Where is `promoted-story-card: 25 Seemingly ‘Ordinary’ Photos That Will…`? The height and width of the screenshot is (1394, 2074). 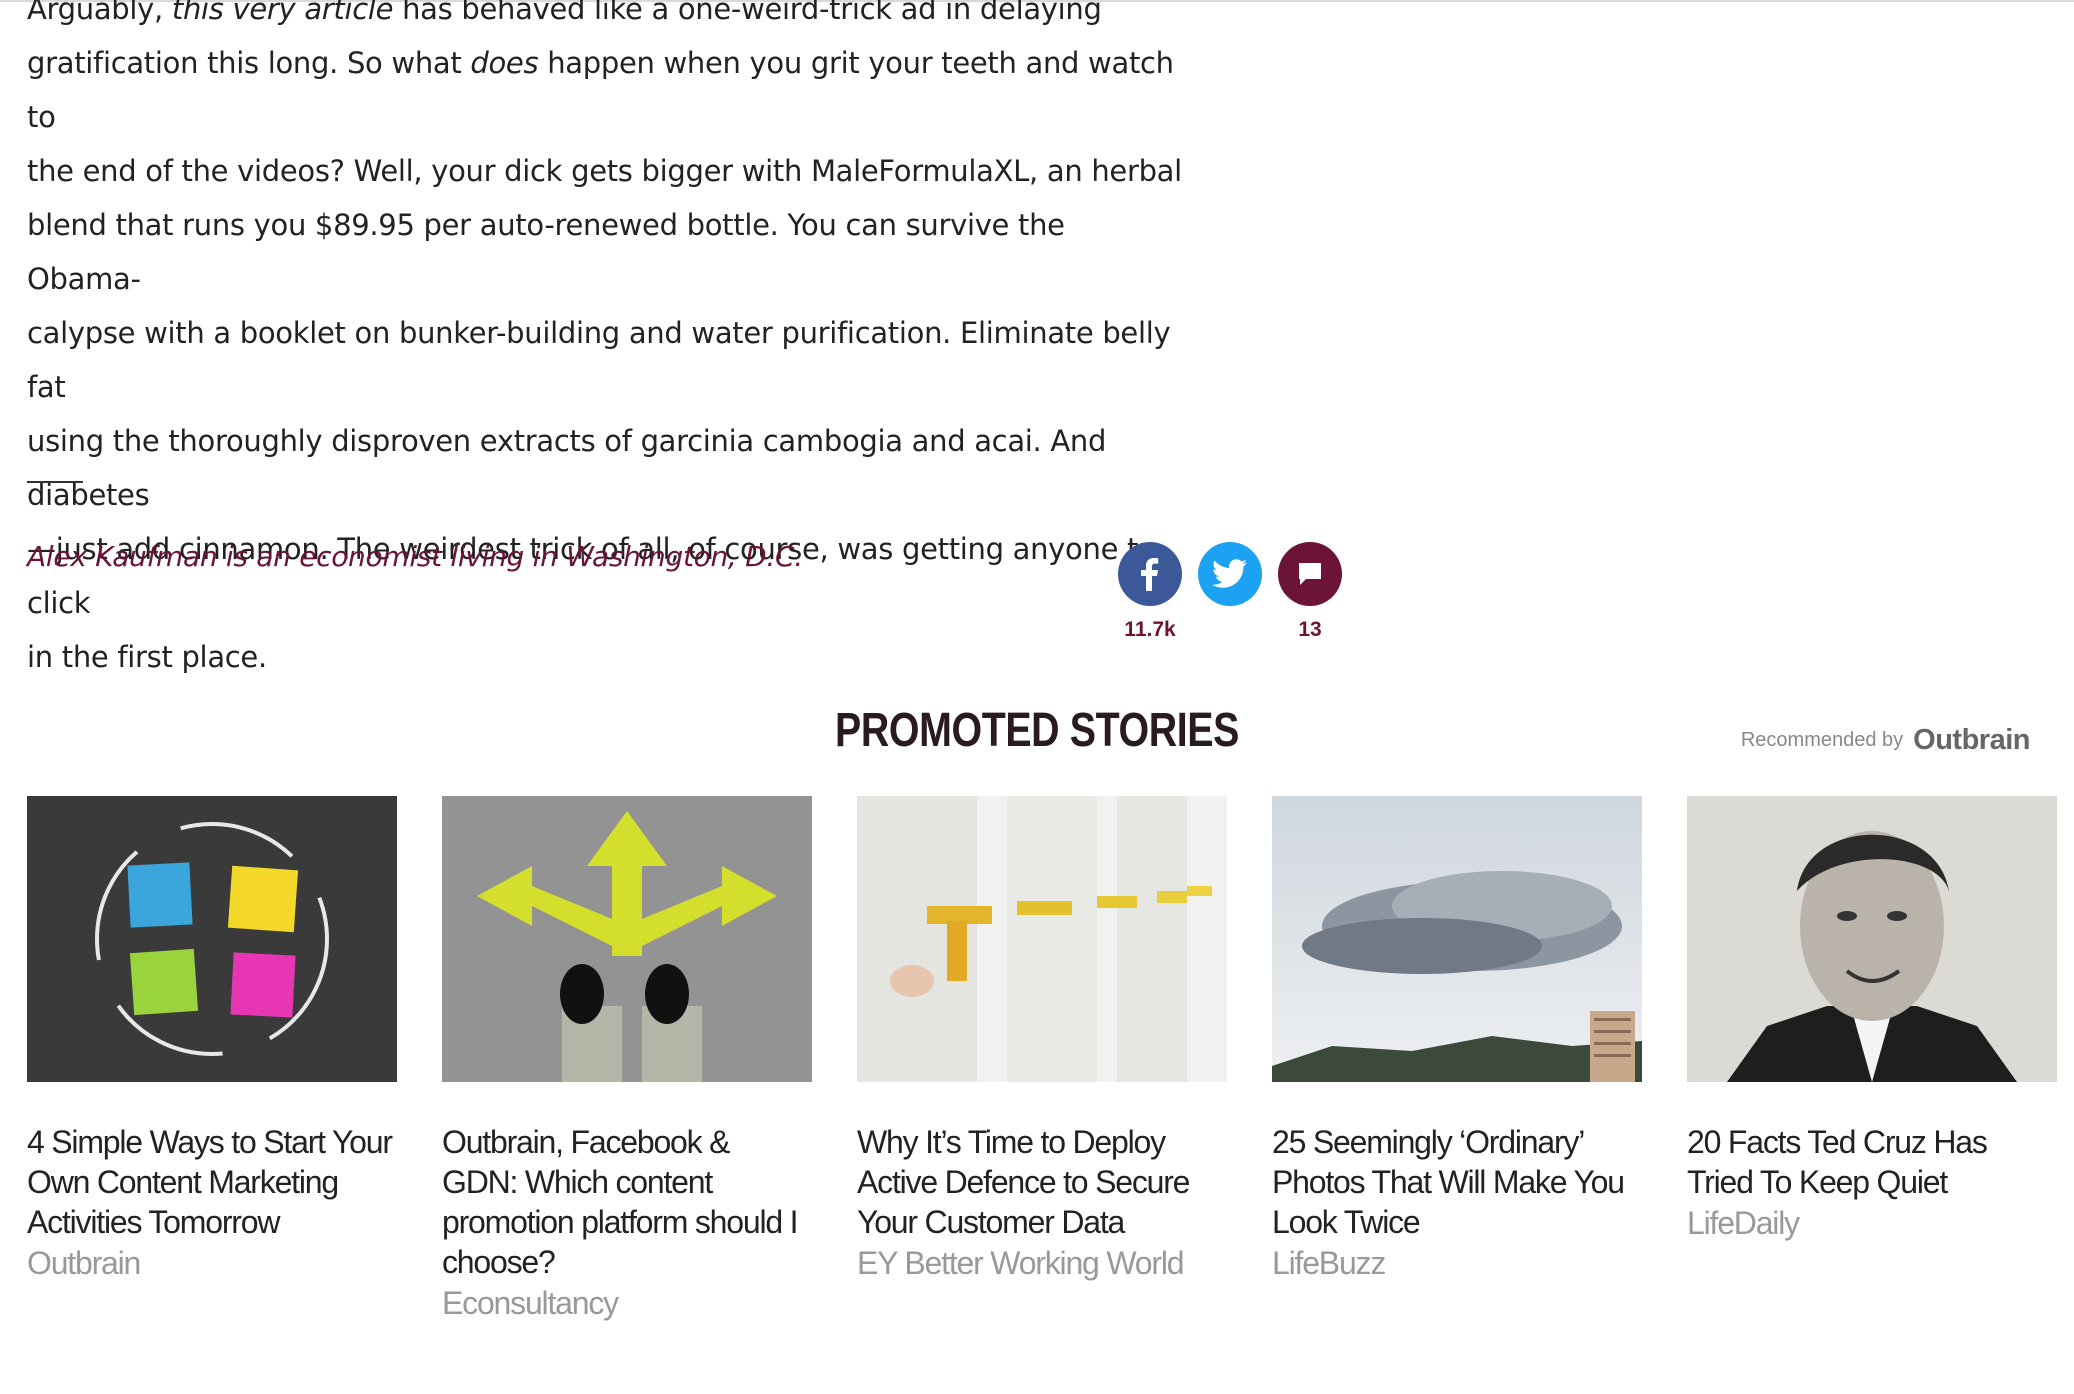 promoted-story-card: 25 Seemingly ‘Ordinary’ Photos That Will… is located at coordinates (1457, 1040).